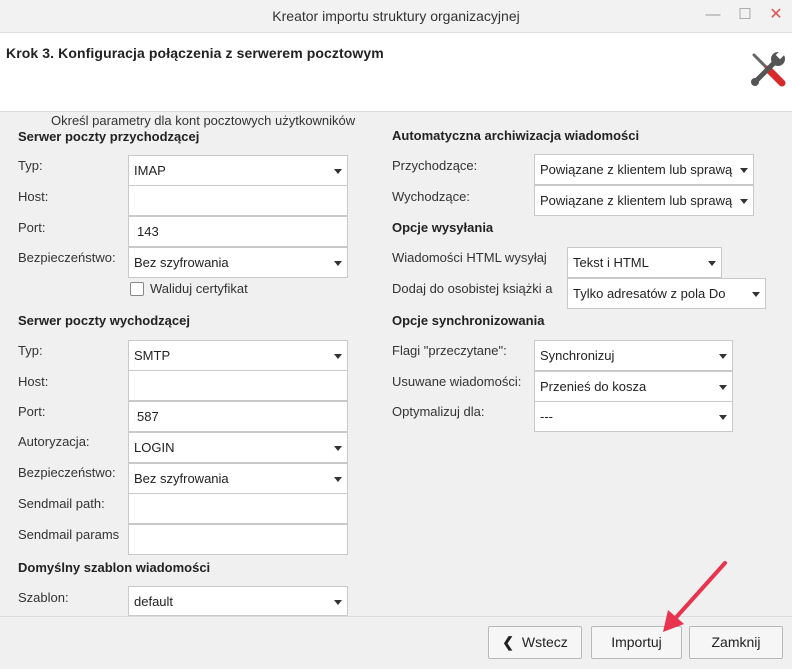 The height and width of the screenshot is (669, 792). Describe the element at coordinates (238, 262) in the screenshot. I see `incoming-security-select: Bez szyfrowania` at that location.